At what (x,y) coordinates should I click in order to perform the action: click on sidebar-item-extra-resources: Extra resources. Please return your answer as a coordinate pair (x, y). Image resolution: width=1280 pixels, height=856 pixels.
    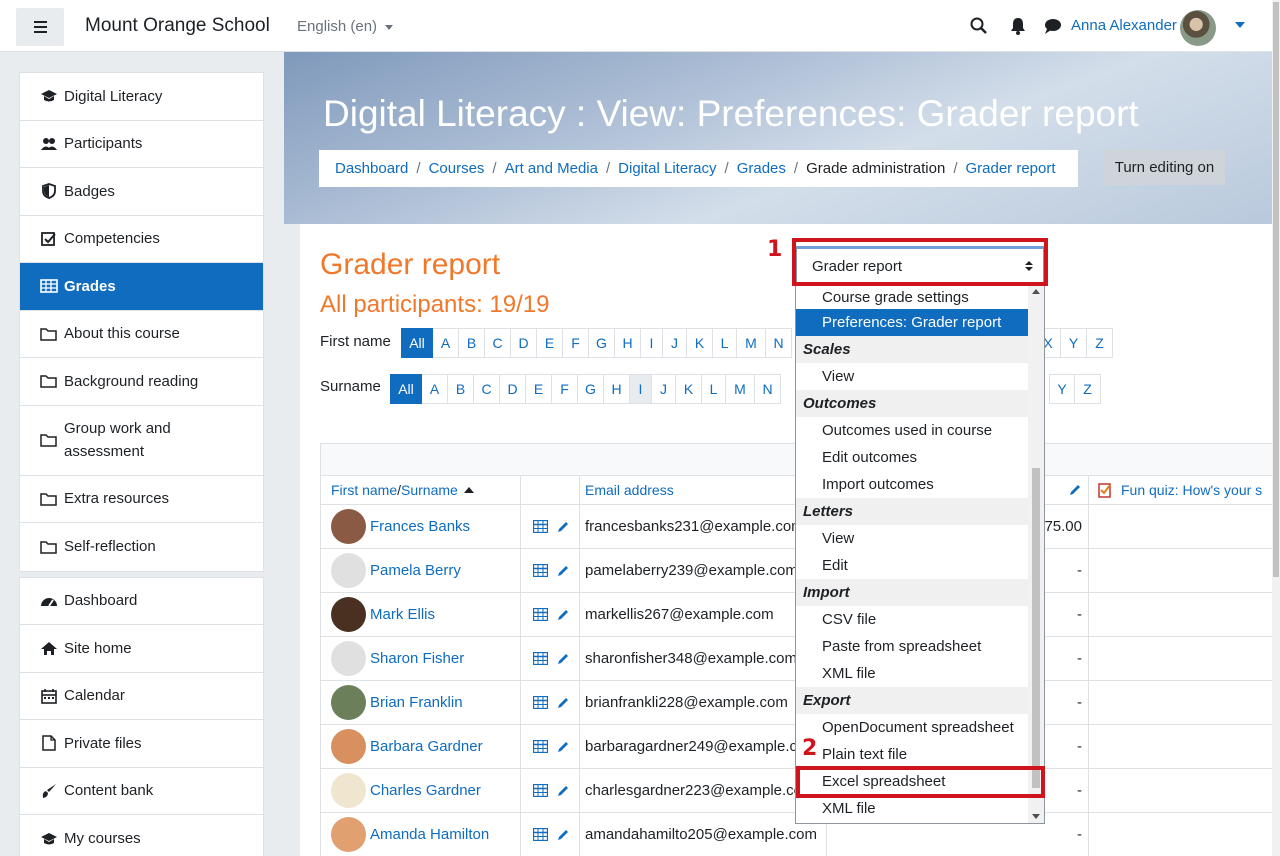
    Looking at the image, I should click on (141, 499).